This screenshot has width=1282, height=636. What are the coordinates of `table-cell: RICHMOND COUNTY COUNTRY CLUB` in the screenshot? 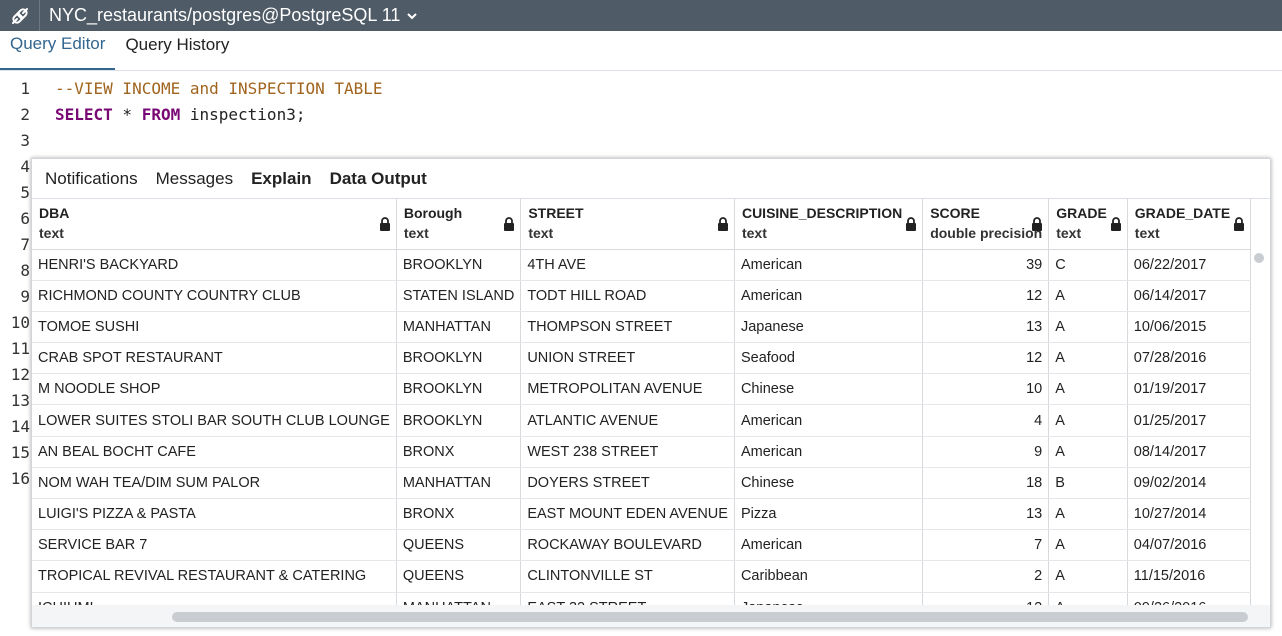 It's located at (214, 296).